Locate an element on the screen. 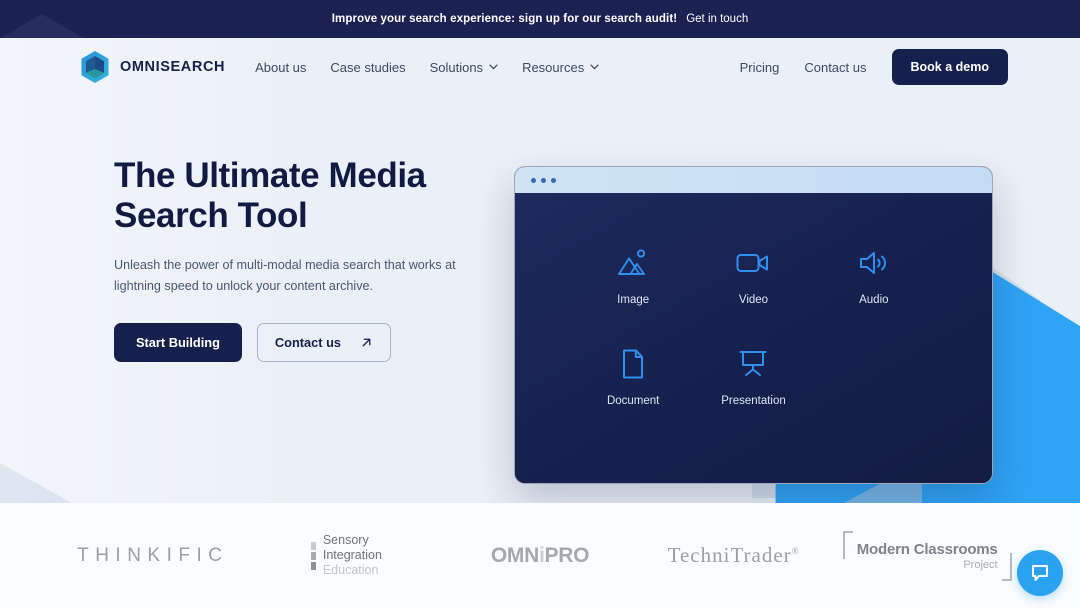  page-title: The Ultimate Media Search Tool is located at coordinates (314, 195).